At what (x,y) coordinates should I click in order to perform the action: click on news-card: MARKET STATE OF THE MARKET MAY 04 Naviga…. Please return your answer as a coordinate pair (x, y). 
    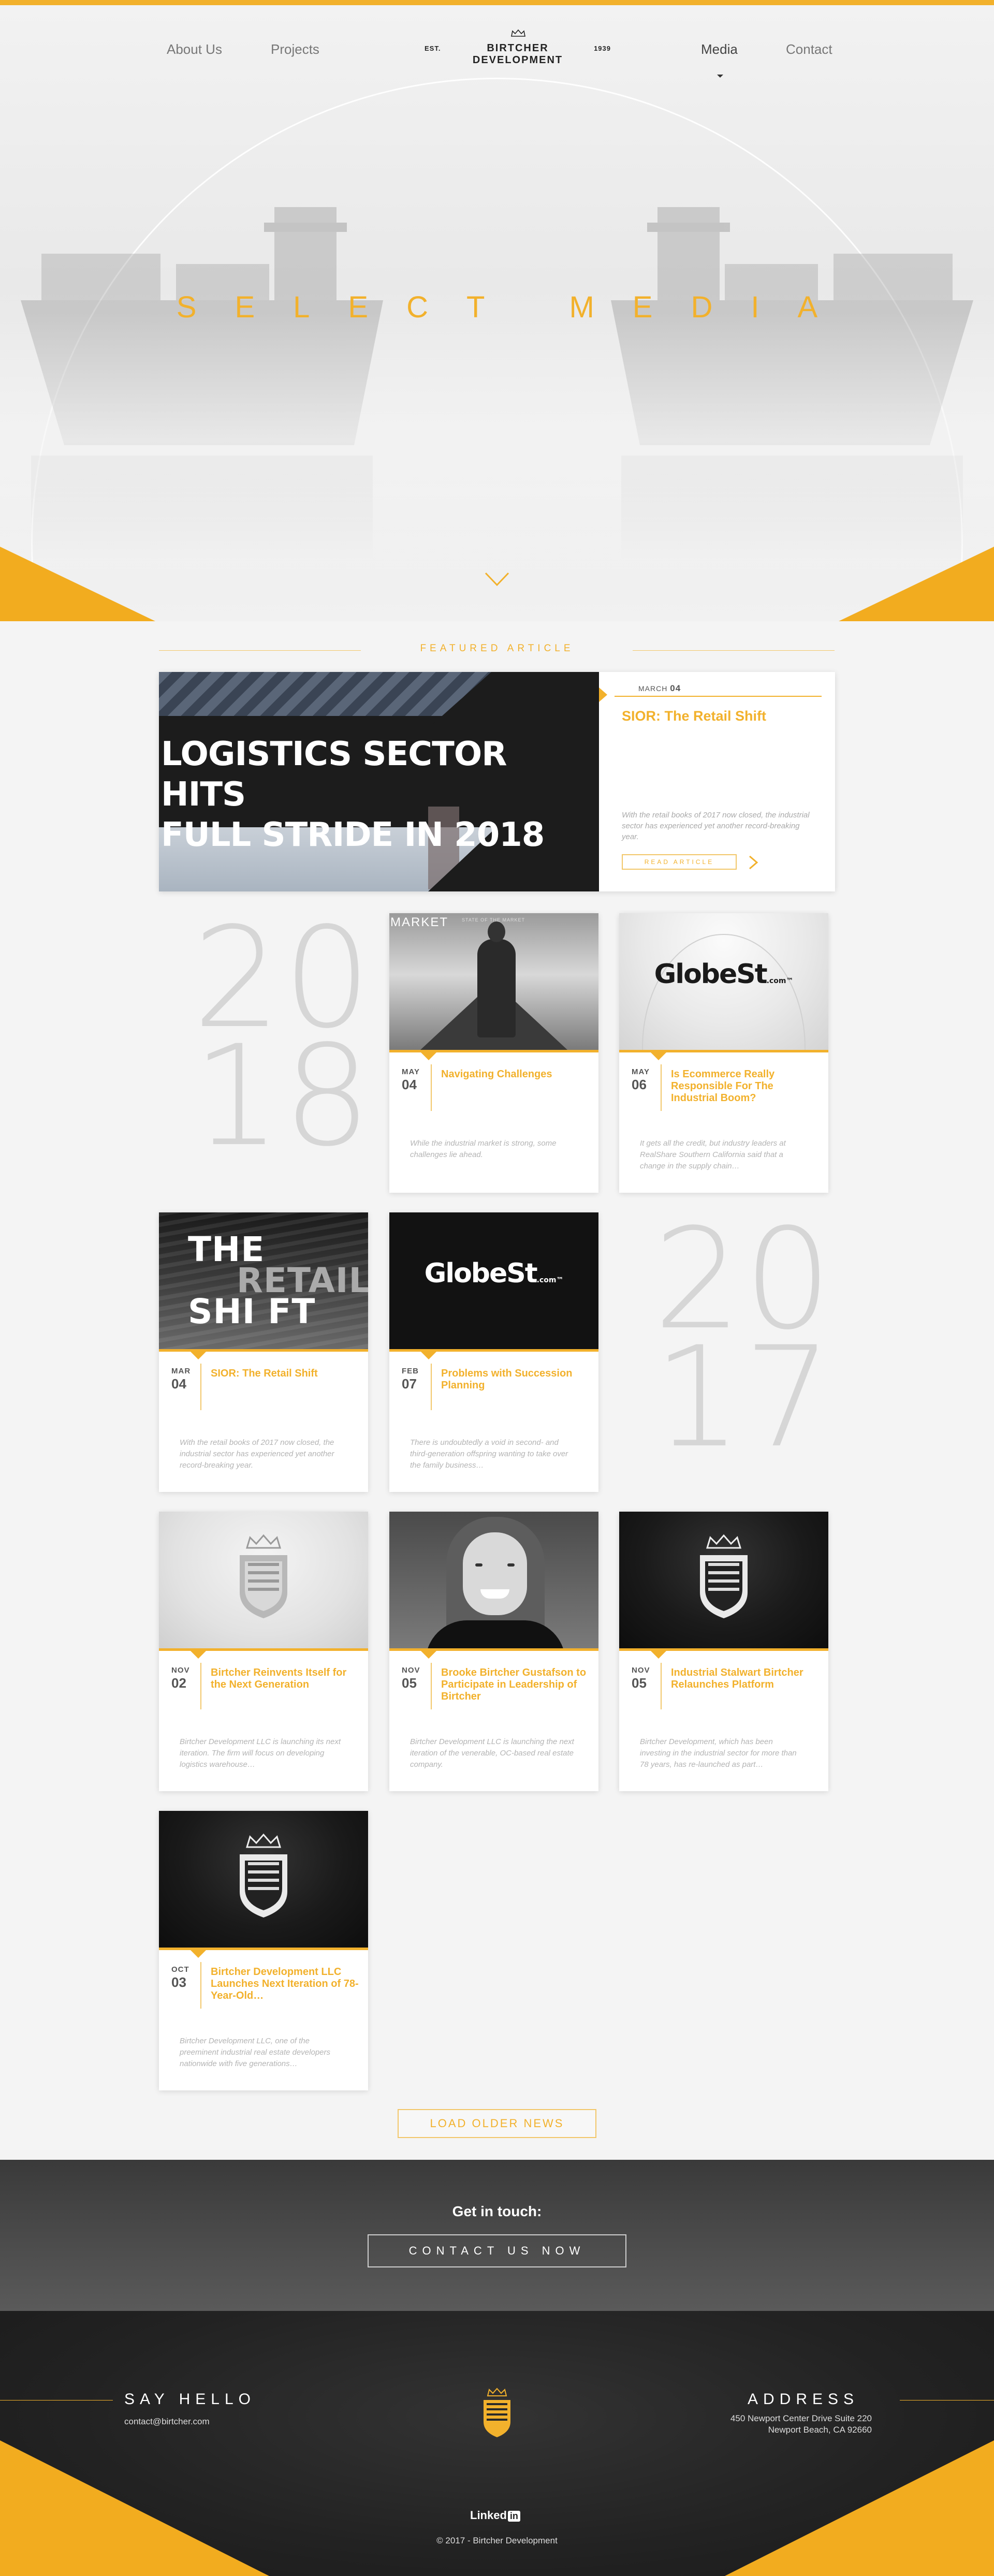
    Looking at the image, I should click on (493, 1053).